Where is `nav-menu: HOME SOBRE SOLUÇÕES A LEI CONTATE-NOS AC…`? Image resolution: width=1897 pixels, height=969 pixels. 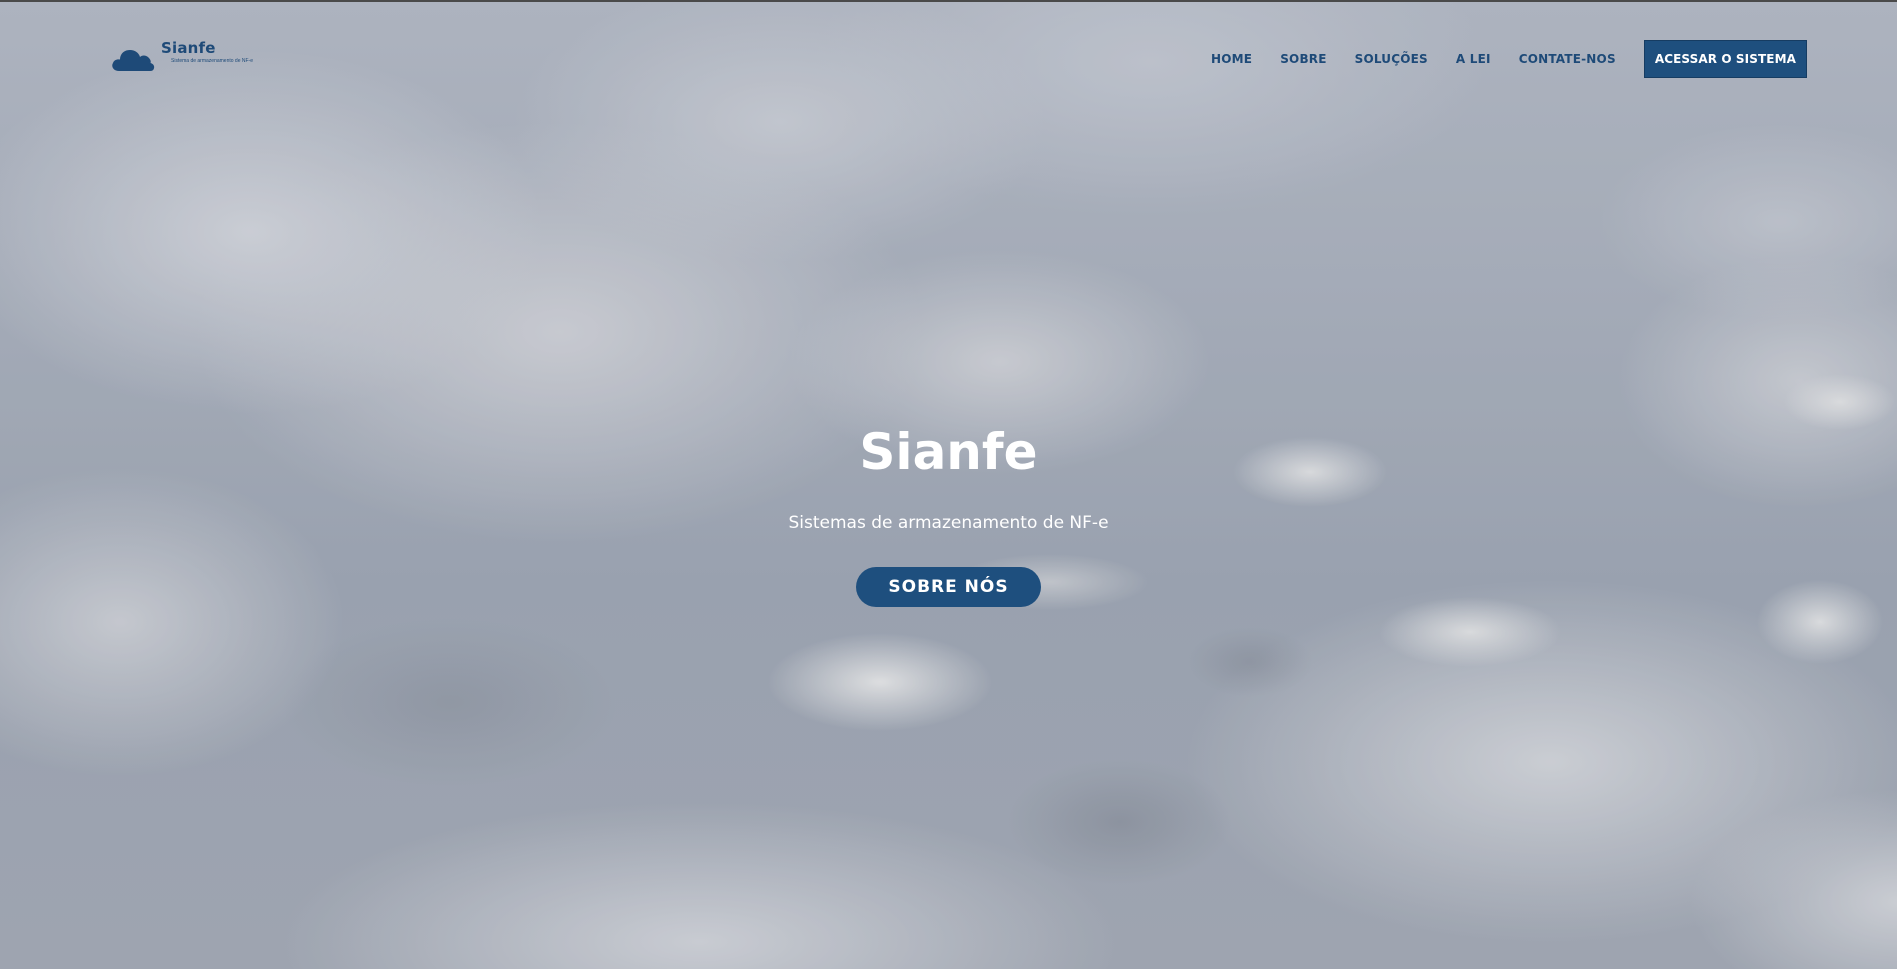 nav-menu: HOME SOBRE SOLUÇÕES A LEI CONTATE-NOS AC… is located at coordinates (1495, 59).